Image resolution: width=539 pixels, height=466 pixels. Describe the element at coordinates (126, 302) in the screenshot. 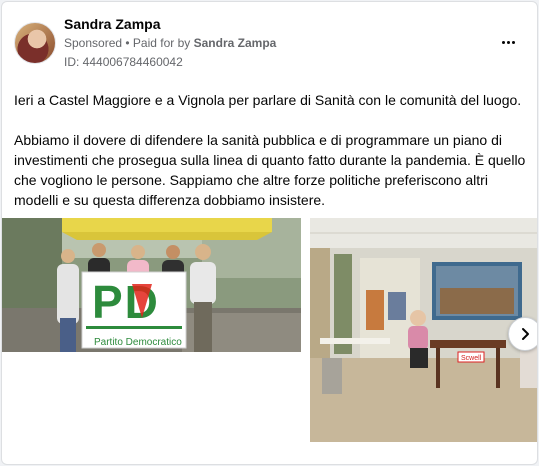

I see `banner-logo: PD` at that location.